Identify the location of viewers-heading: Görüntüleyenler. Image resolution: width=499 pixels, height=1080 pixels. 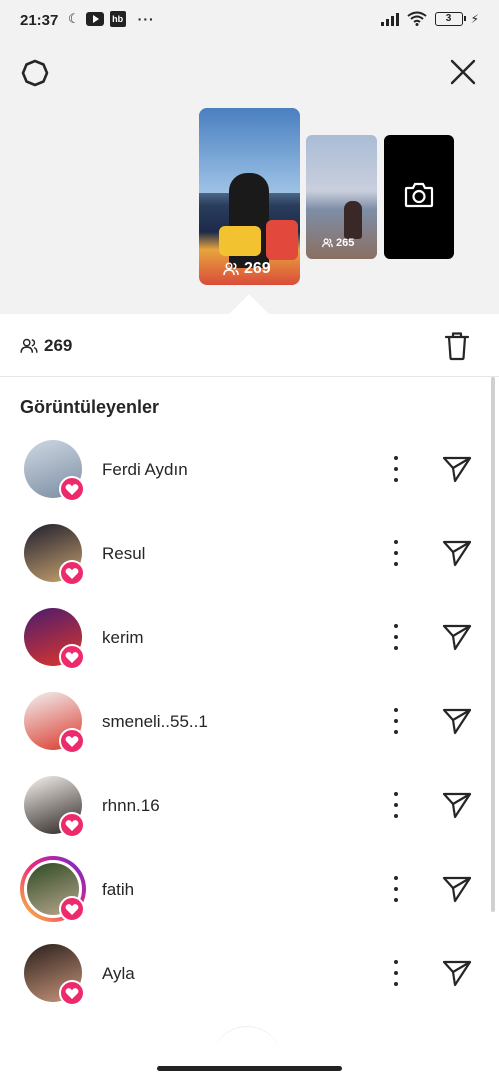
(90, 407).